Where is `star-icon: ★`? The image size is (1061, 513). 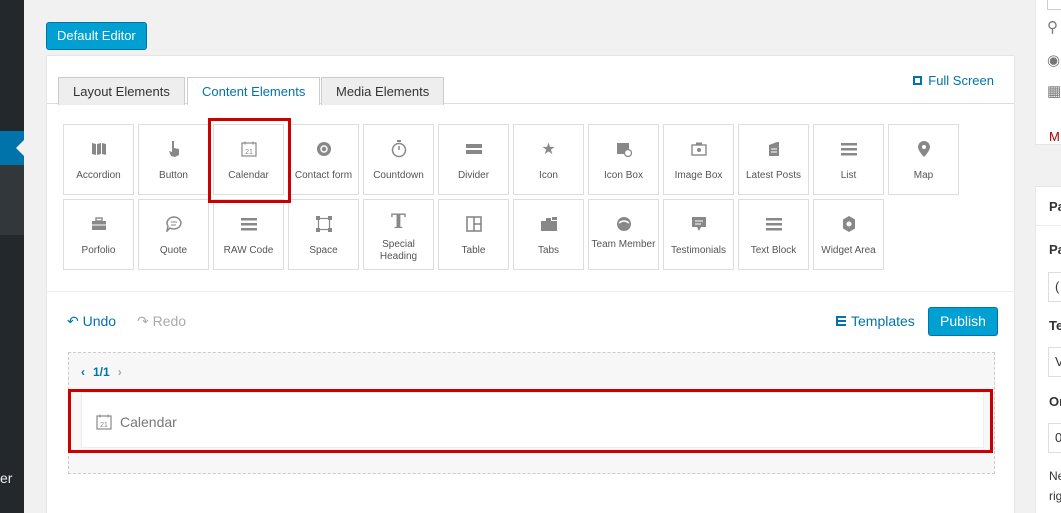 star-icon: ★ is located at coordinates (548, 149).